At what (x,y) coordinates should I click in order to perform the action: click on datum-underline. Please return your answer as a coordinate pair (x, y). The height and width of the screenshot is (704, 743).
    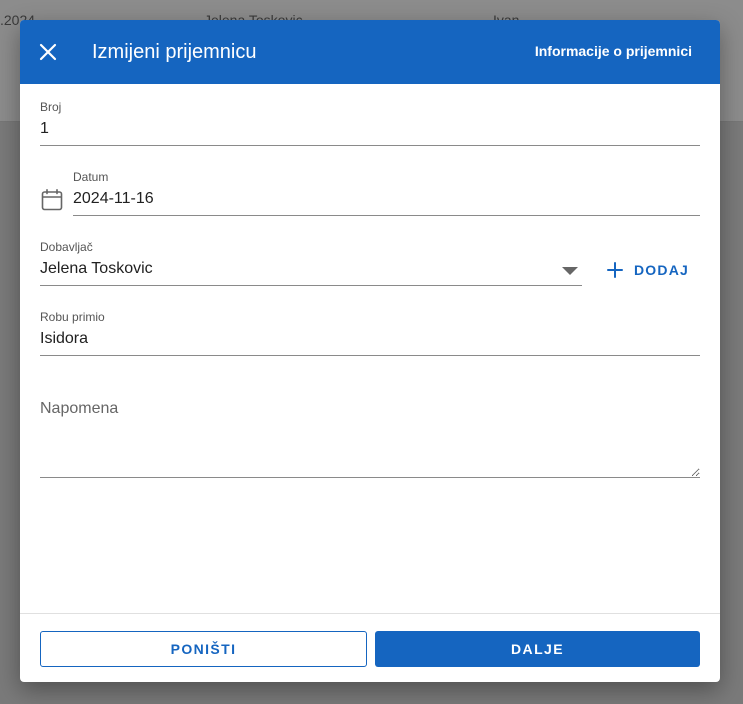
    Looking at the image, I should click on (386, 215).